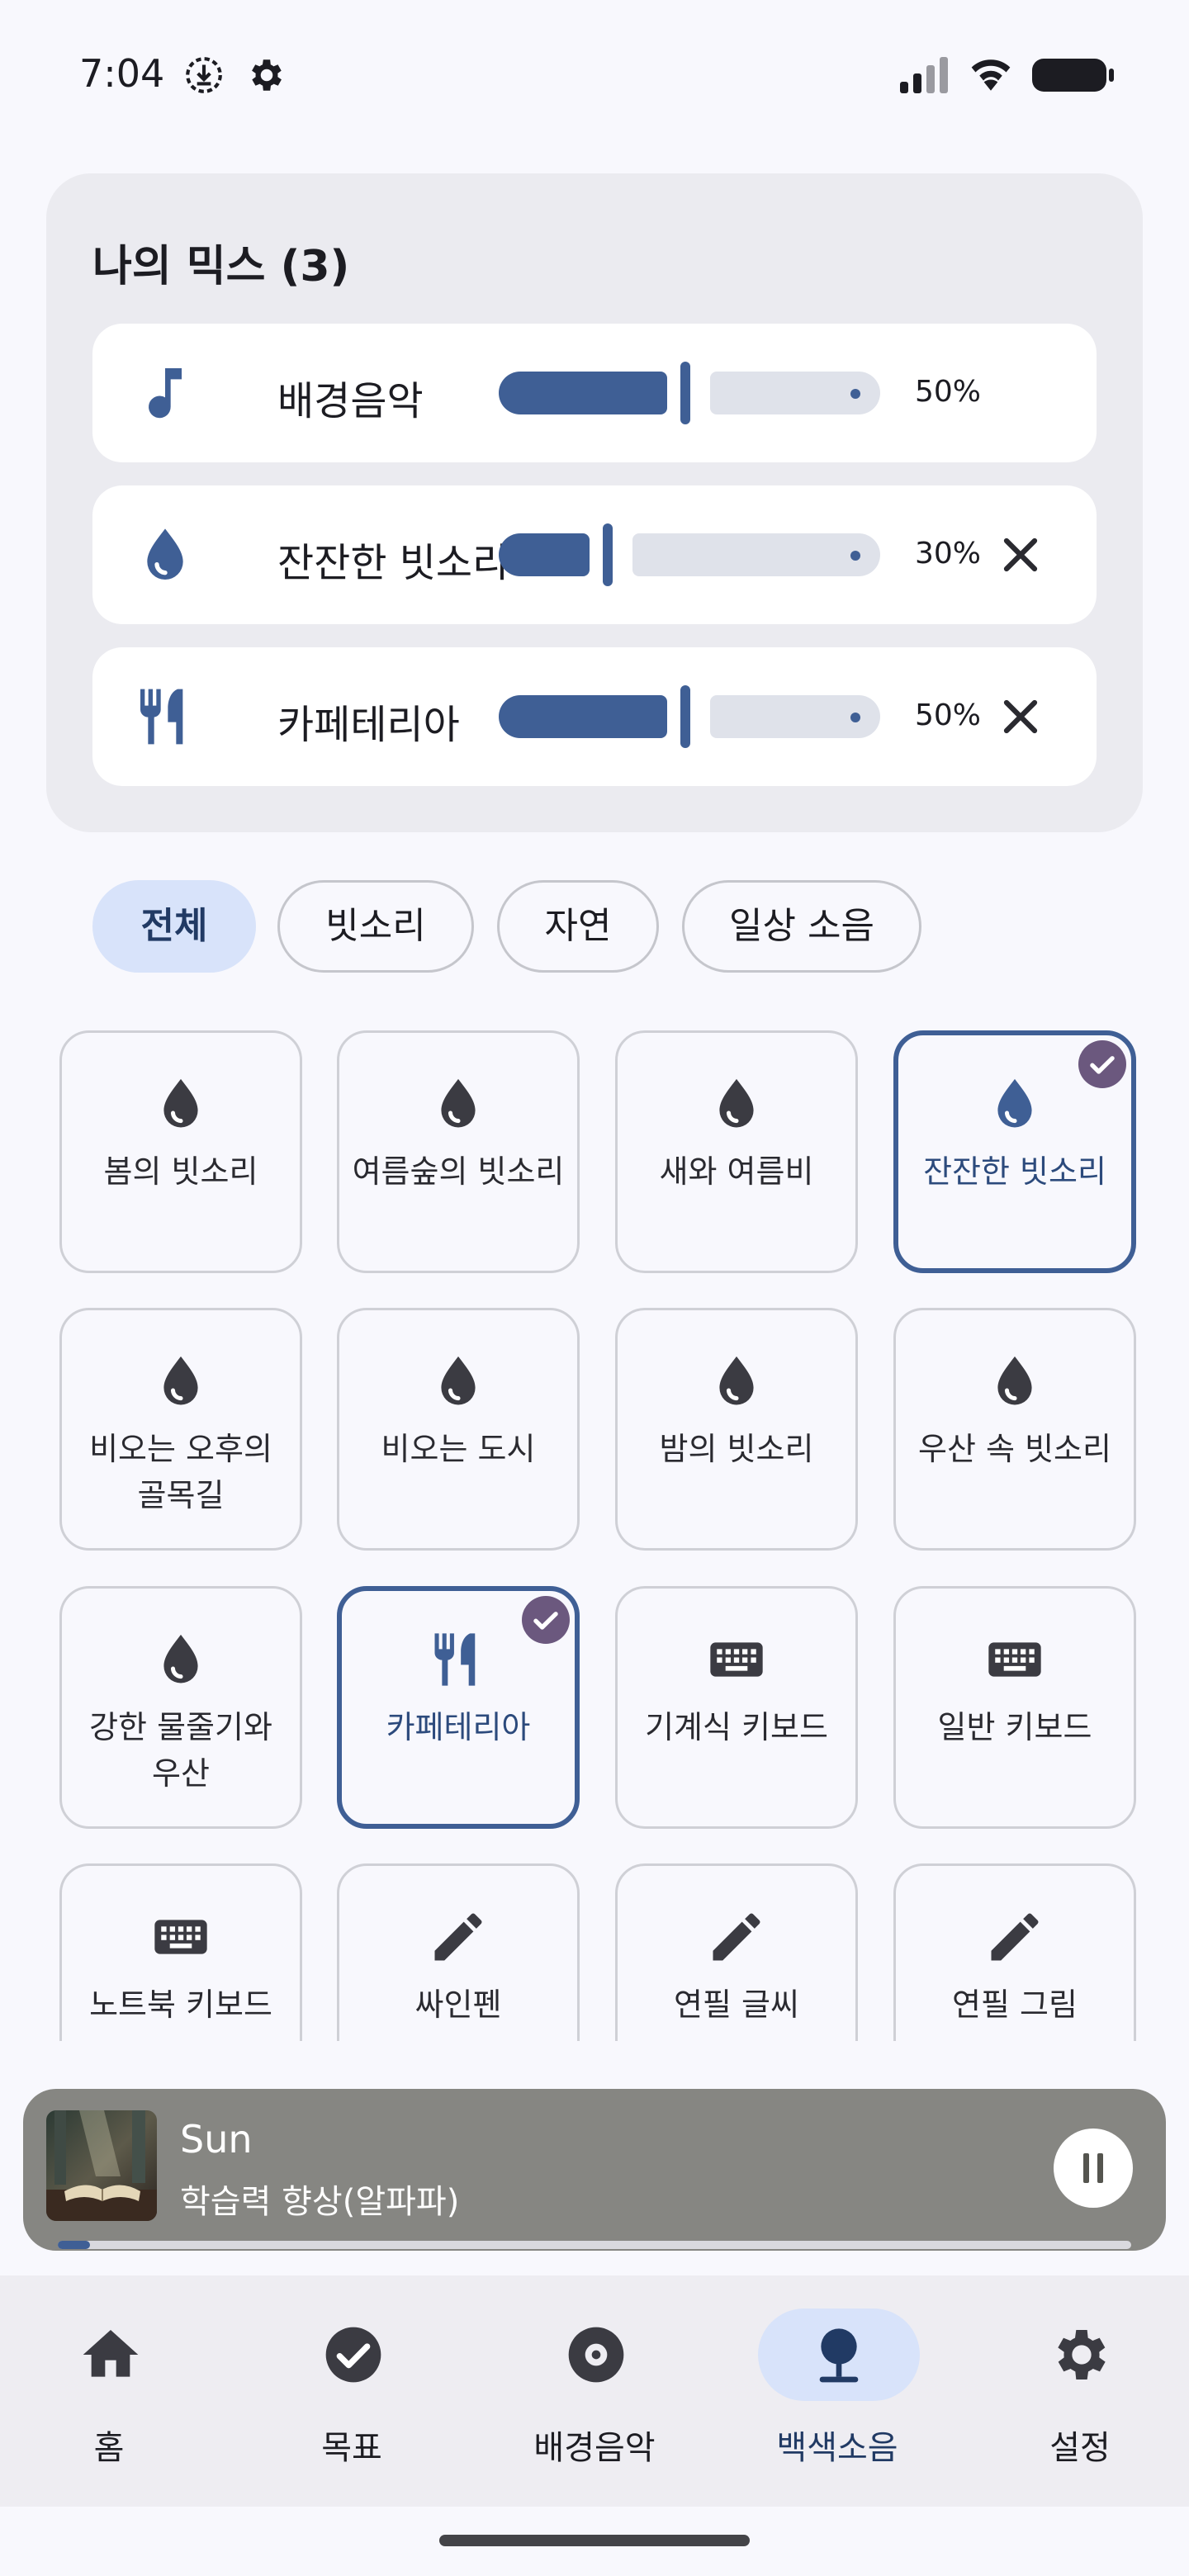 The height and width of the screenshot is (2576, 1189). Describe the element at coordinates (1014, 1171) in the screenshot. I see `sound-tile-label: 잔잔한 빗소리` at that location.